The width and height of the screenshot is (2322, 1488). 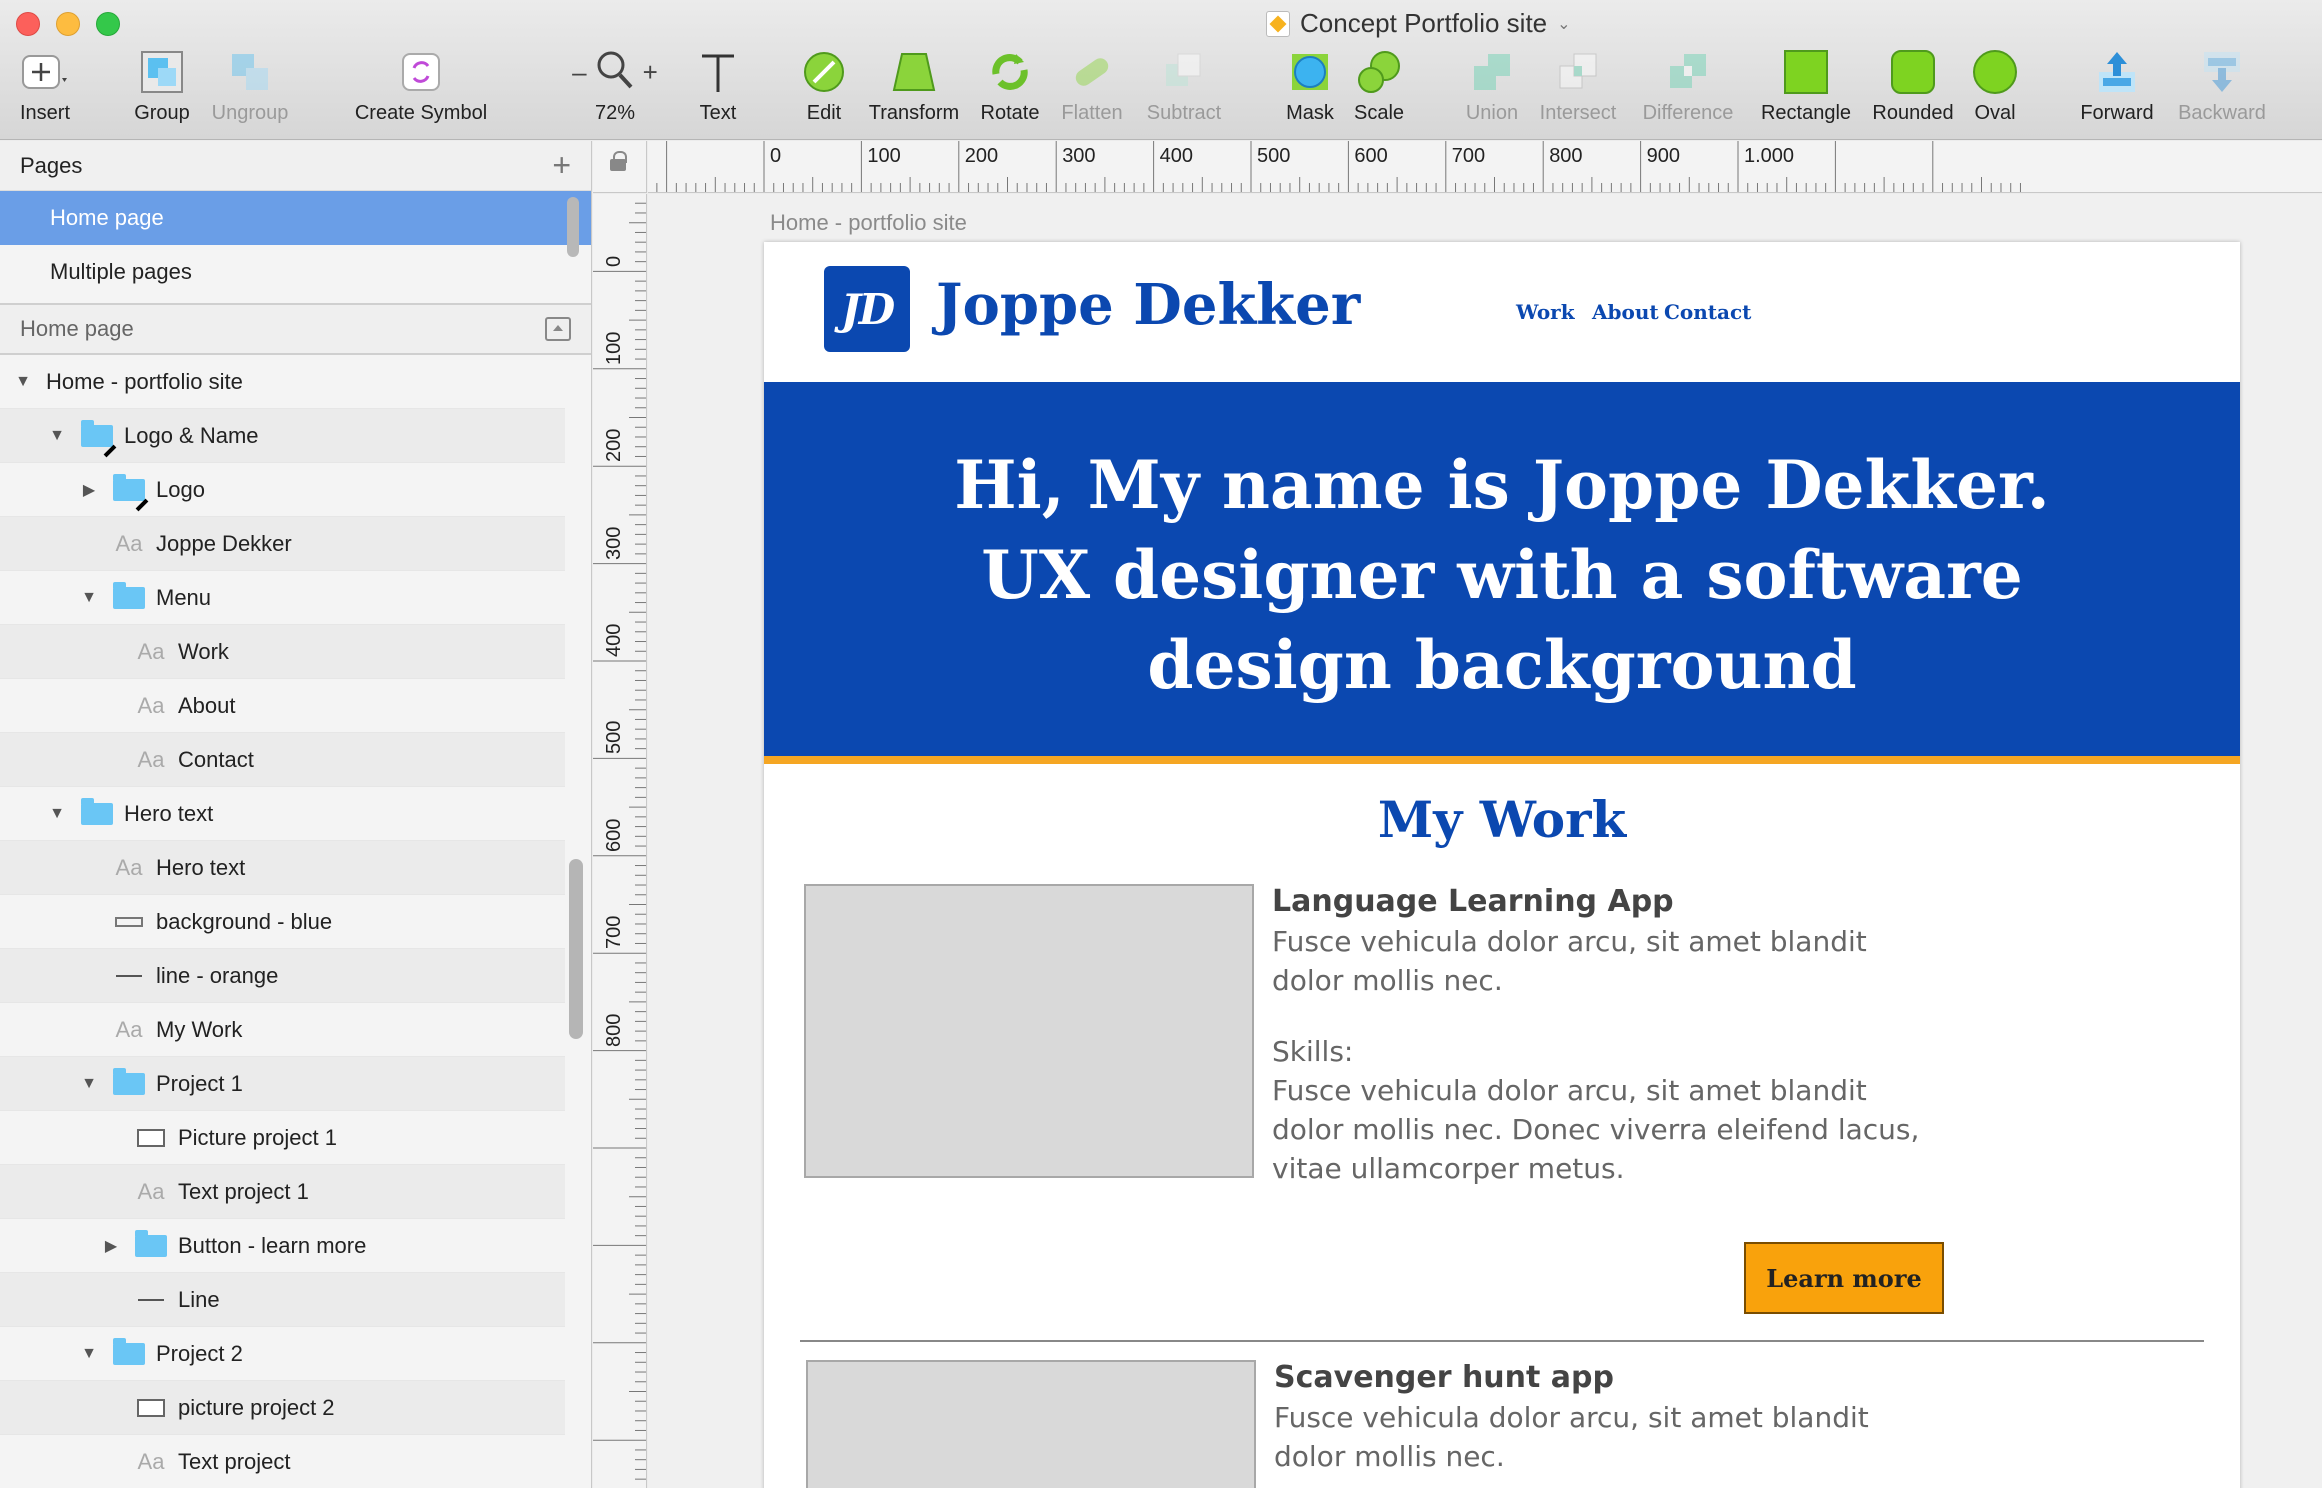 I want to click on layer-label: Text project 1, so click(x=243, y=1191).